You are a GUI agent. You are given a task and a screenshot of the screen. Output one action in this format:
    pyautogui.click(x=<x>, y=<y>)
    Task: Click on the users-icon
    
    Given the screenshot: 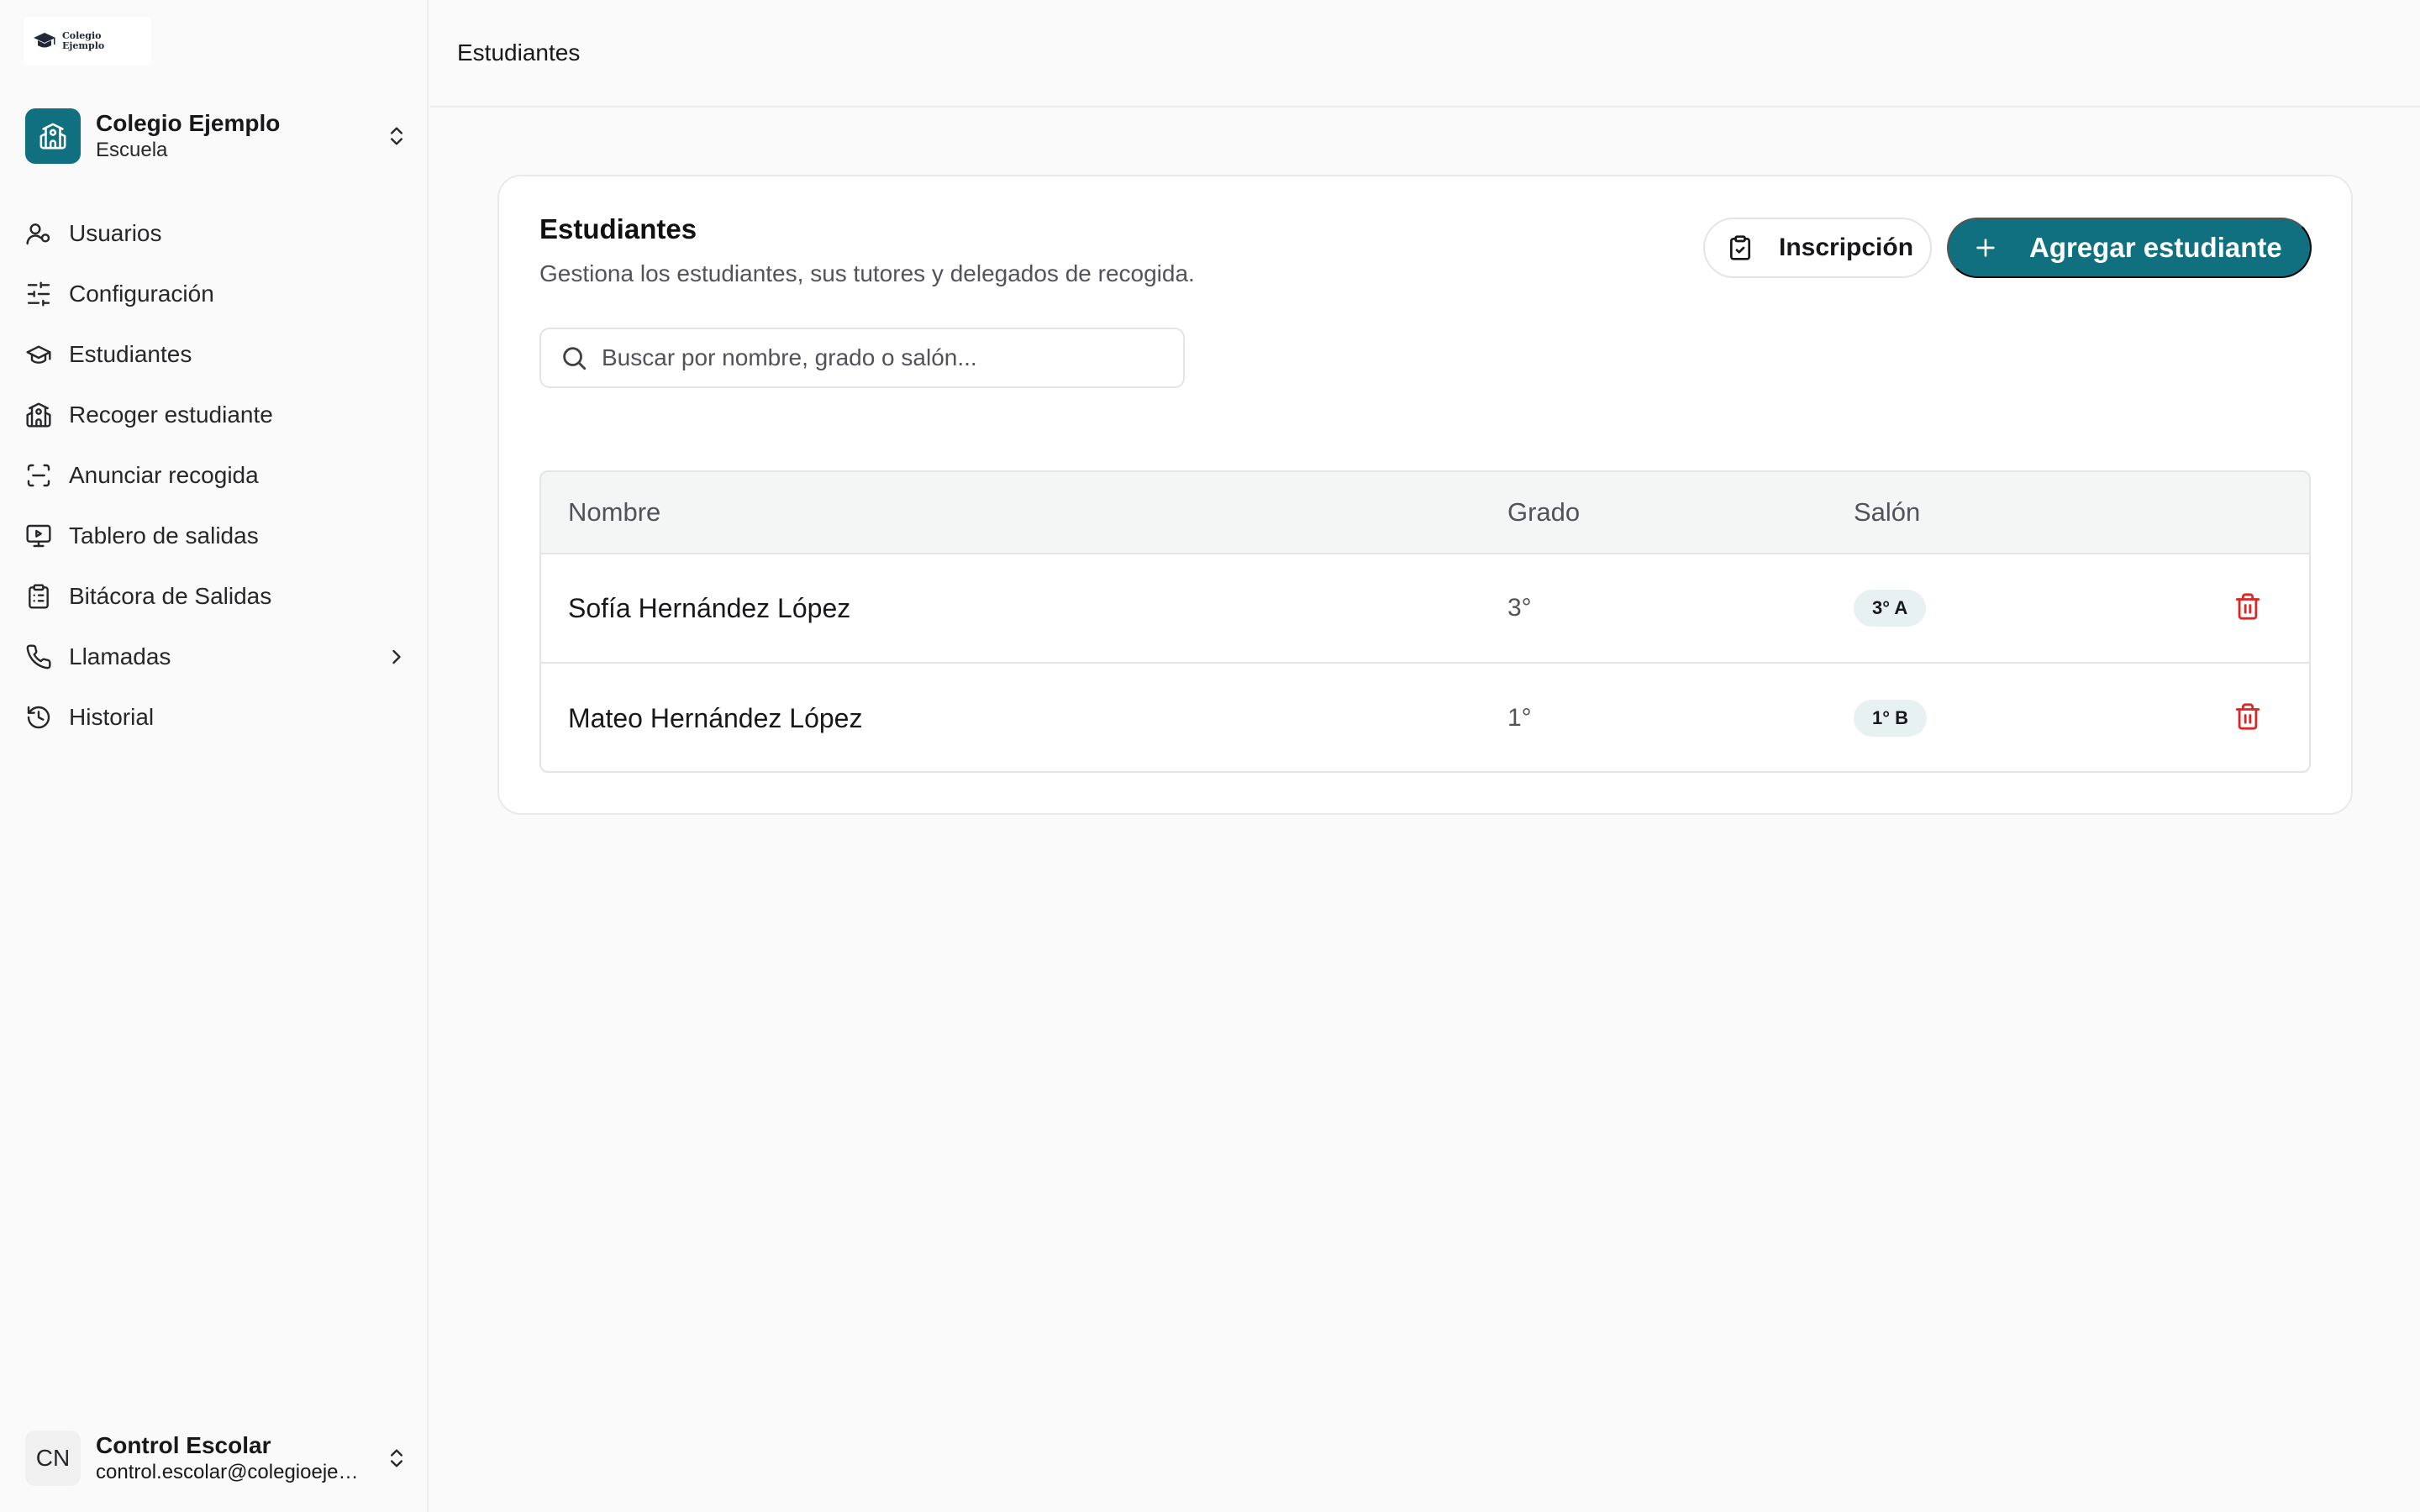 What is the action you would take?
    pyautogui.click(x=38, y=234)
    